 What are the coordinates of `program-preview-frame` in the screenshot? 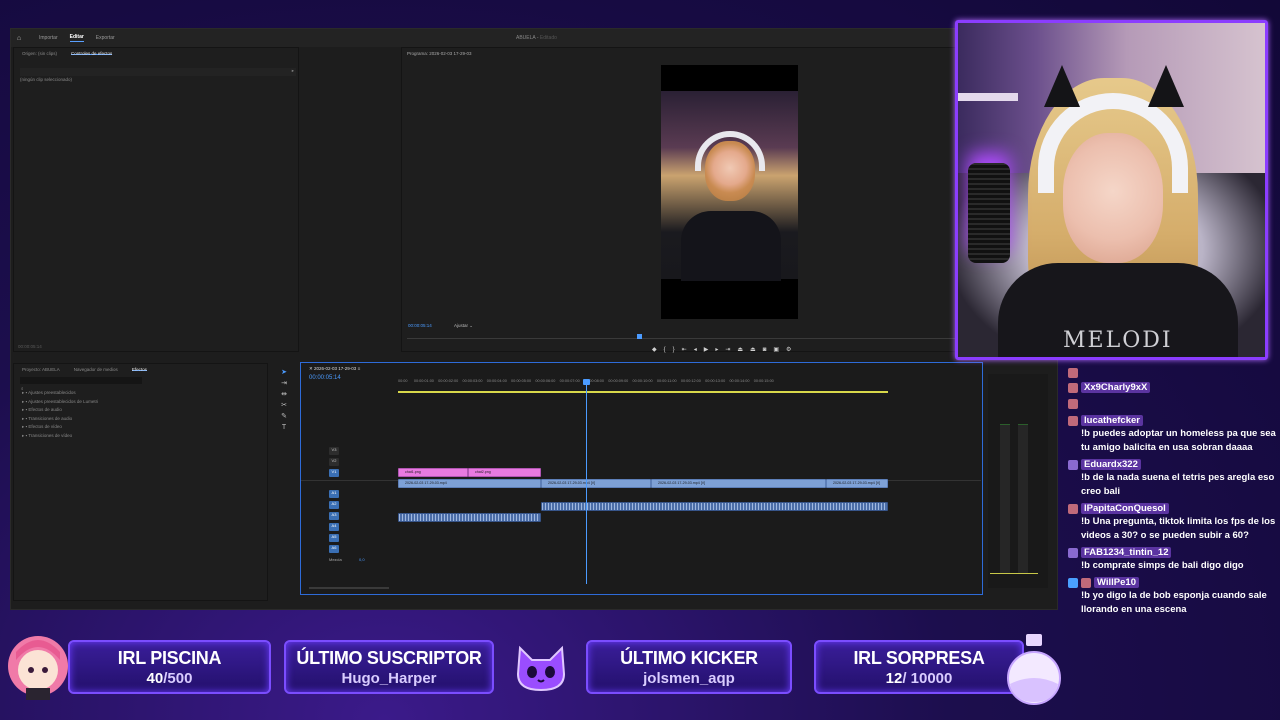 It's located at (729, 192).